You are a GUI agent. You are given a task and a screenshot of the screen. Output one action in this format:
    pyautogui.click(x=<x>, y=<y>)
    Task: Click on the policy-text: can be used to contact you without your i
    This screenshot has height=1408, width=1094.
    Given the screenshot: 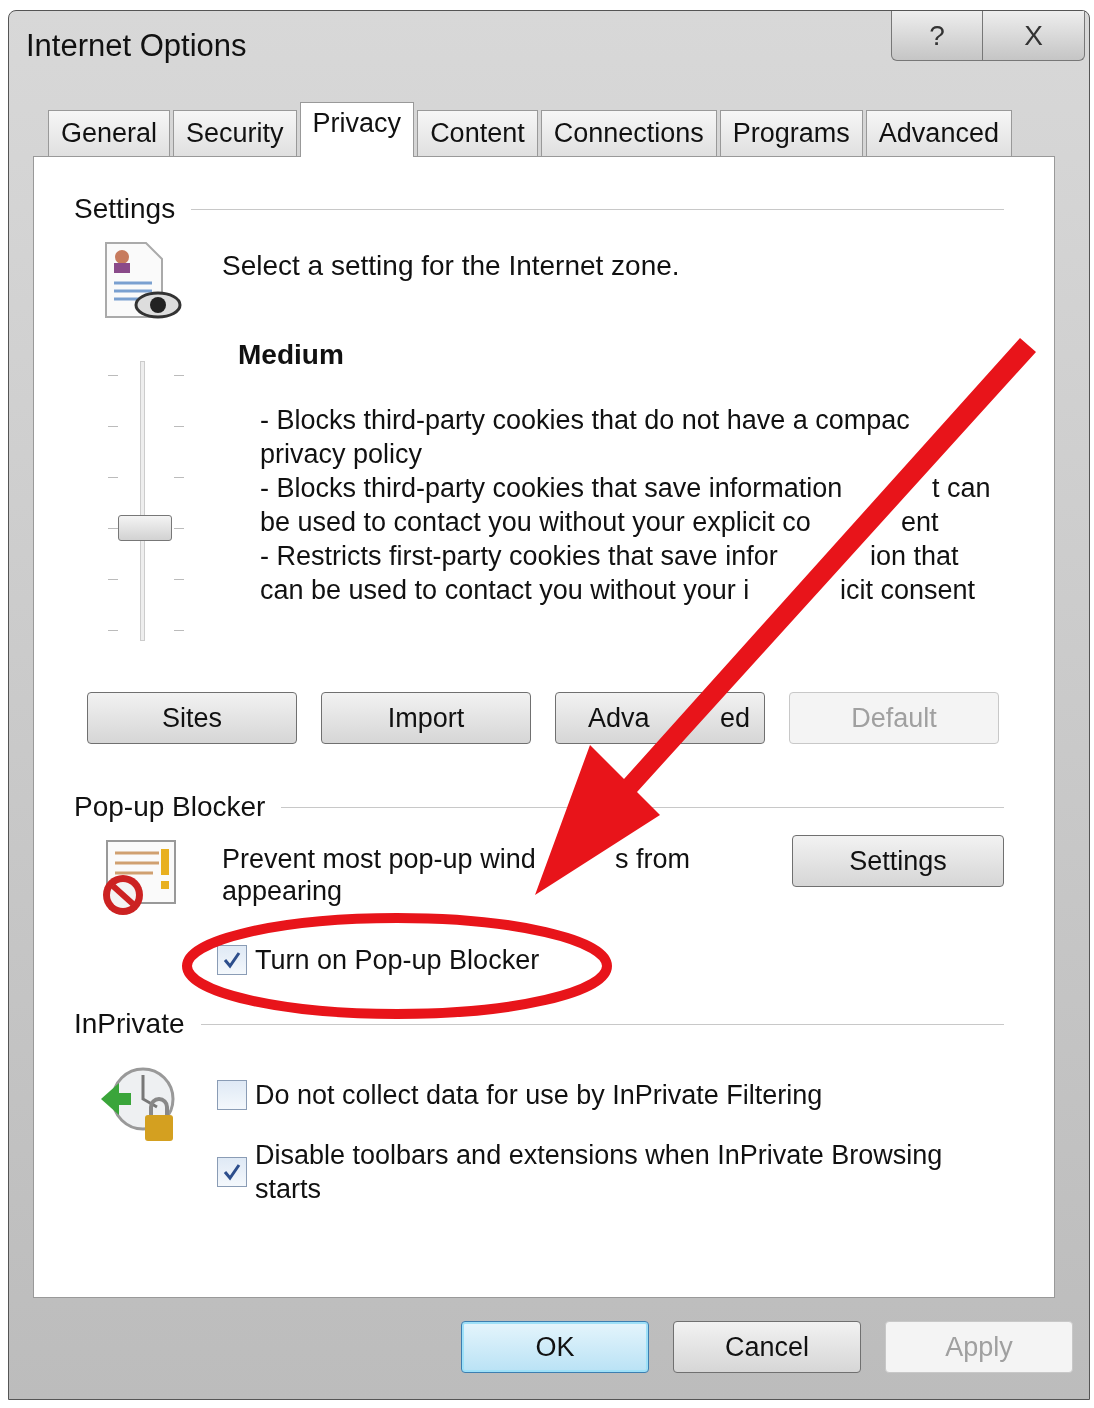 What is the action you would take?
    pyautogui.click(x=505, y=590)
    